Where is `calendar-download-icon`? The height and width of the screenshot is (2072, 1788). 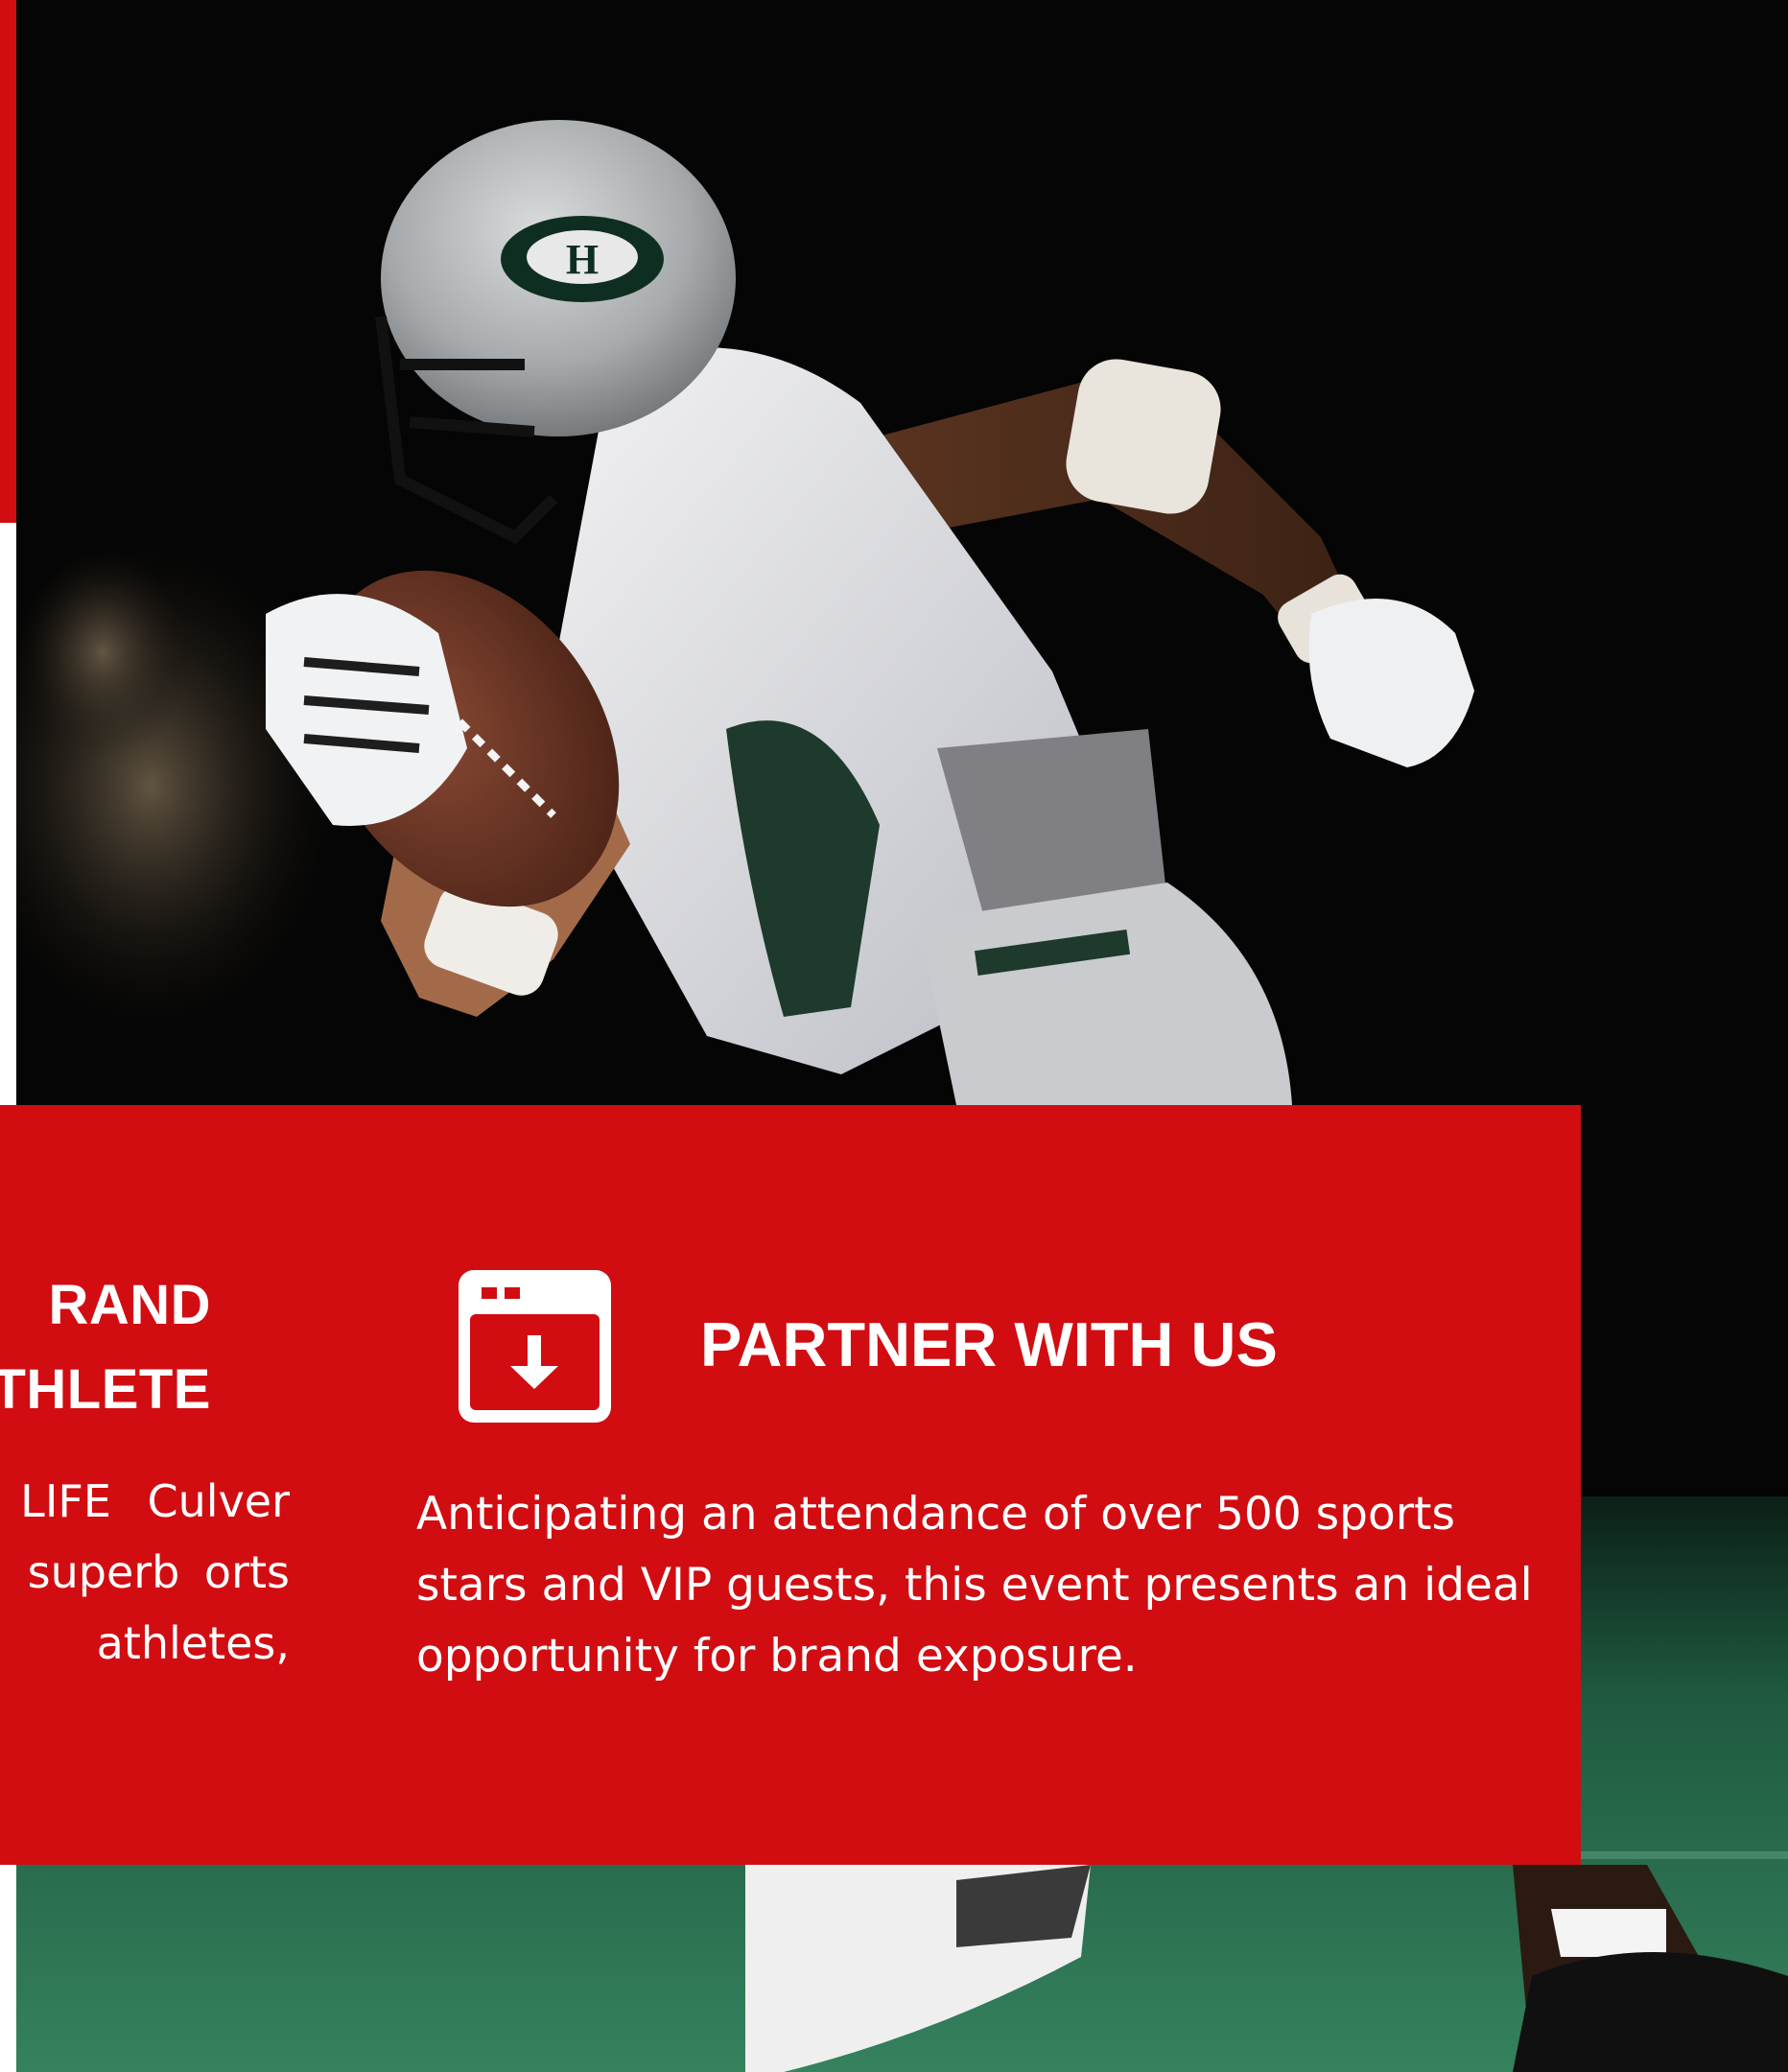 calendar-download-icon is located at coordinates (535, 1346).